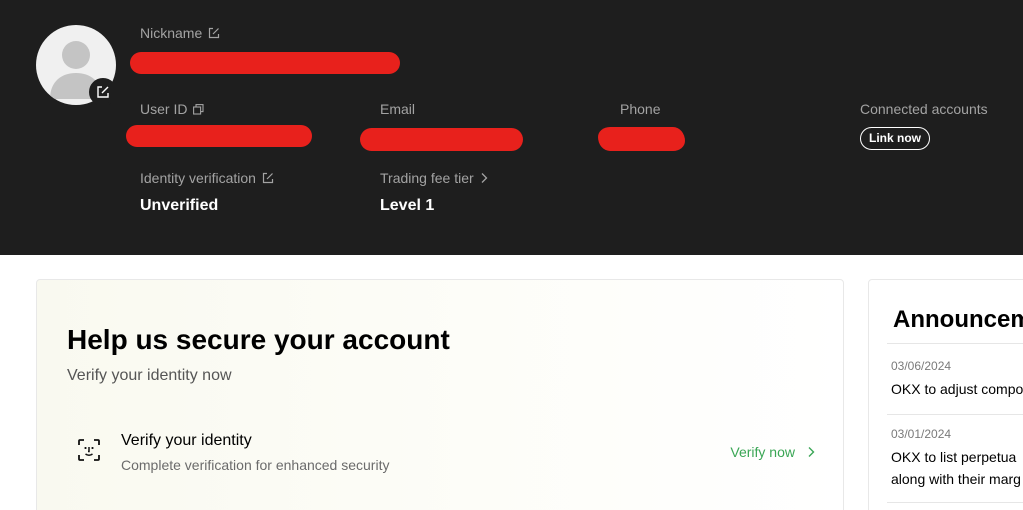  Describe the element at coordinates (921, 434) in the screenshot. I see `announcement-date: 03/01/2024` at that location.